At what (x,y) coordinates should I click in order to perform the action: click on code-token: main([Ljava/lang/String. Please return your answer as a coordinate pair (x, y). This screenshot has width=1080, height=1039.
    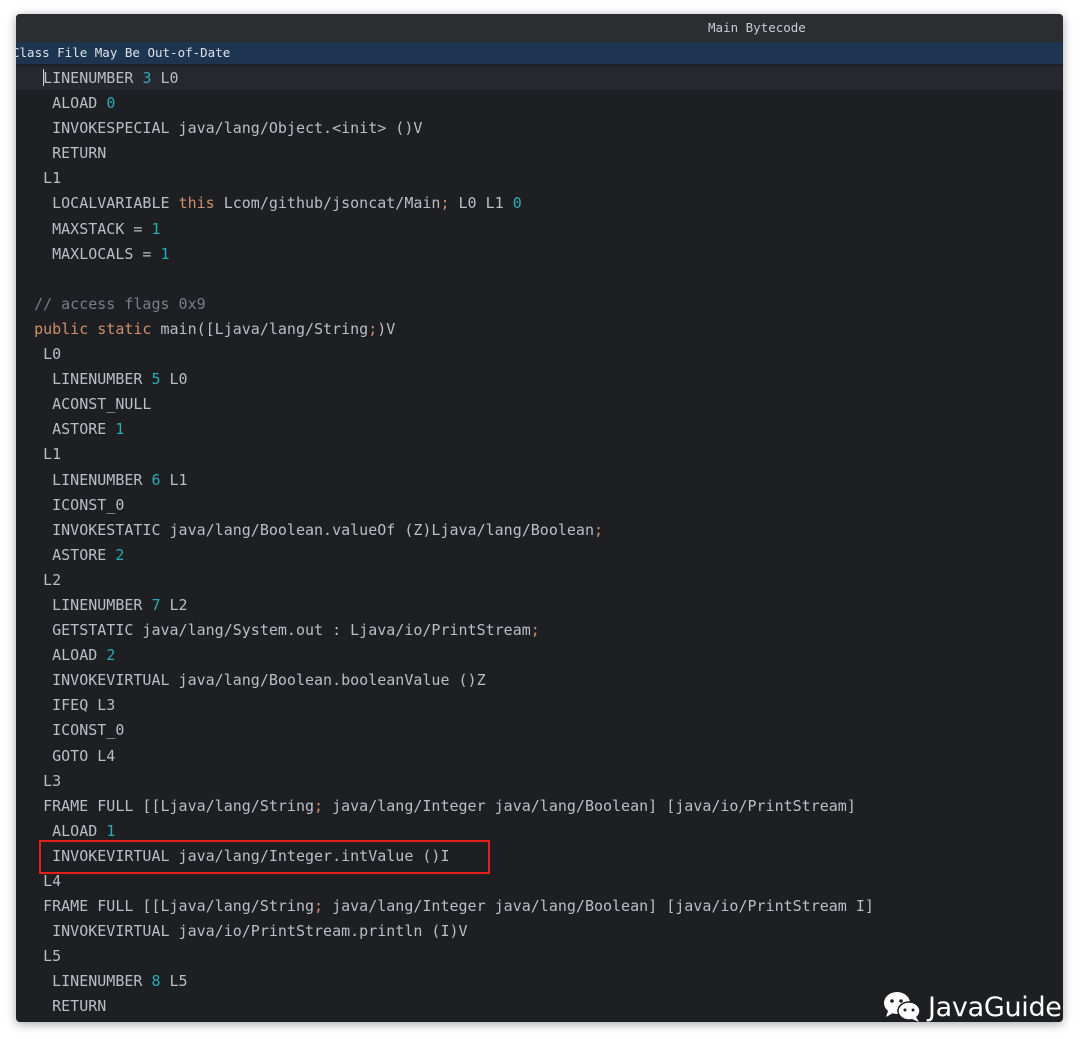
    Looking at the image, I should click on (260, 328).